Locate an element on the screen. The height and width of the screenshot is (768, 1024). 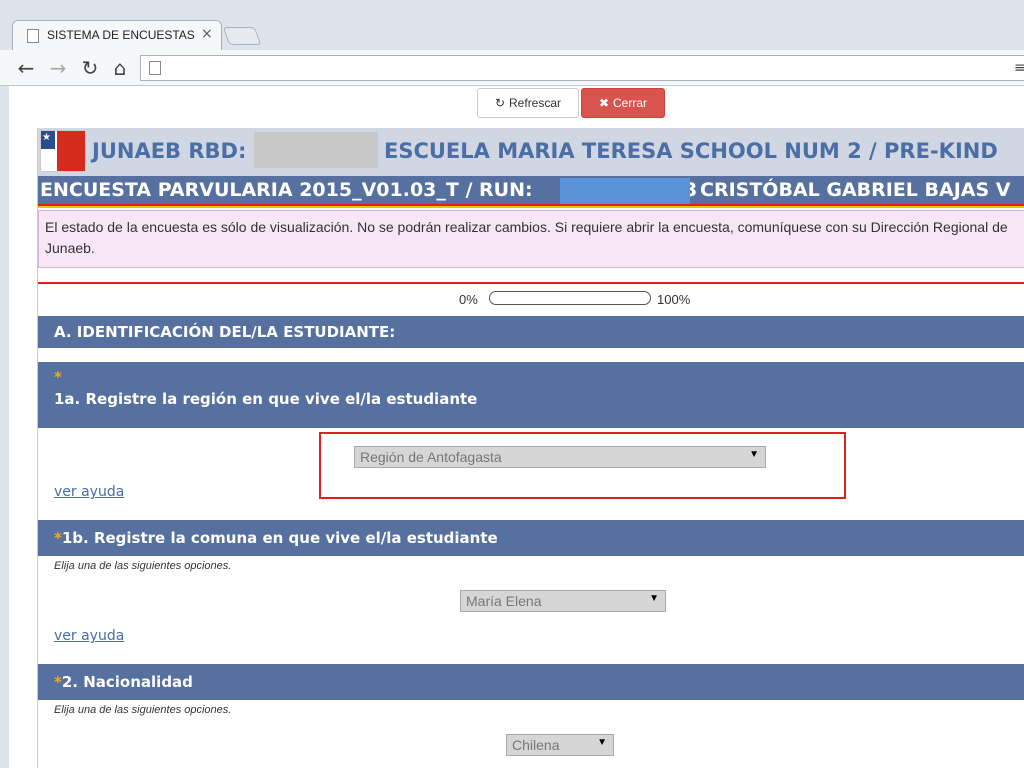
refresh-icon: ↻ is located at coordinates (500, 103).